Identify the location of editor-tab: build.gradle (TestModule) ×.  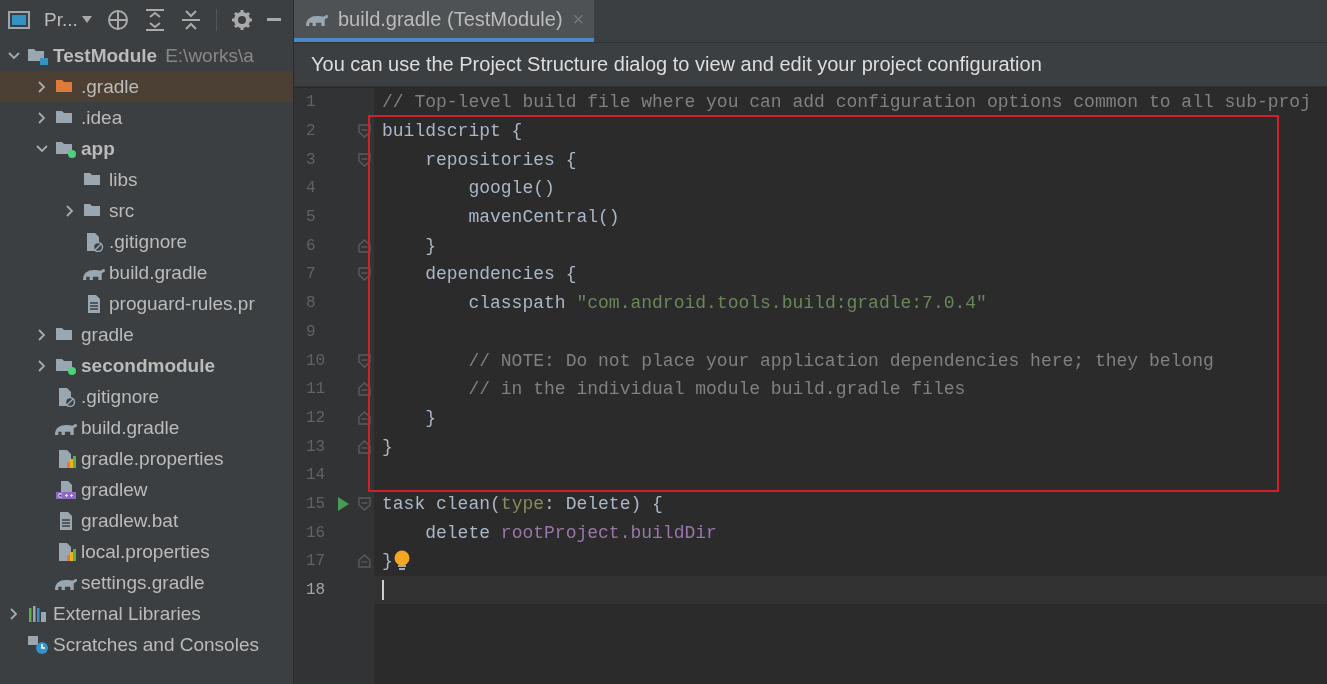
(444, 21).